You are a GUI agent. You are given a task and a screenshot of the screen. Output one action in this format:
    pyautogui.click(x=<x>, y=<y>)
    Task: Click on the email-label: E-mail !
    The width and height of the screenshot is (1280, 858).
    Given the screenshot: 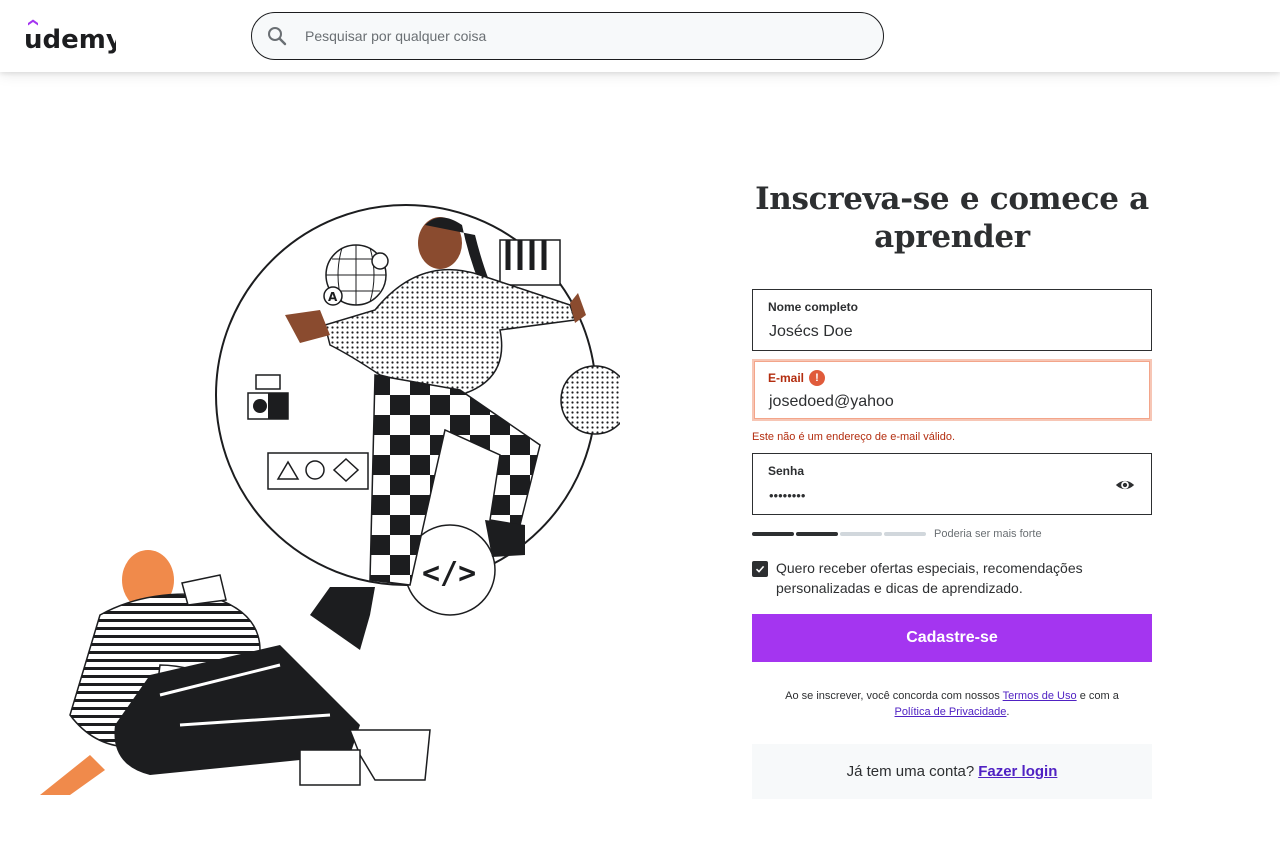 What is the action you would take?
    pyautogui.click(x=797, y=378)
    